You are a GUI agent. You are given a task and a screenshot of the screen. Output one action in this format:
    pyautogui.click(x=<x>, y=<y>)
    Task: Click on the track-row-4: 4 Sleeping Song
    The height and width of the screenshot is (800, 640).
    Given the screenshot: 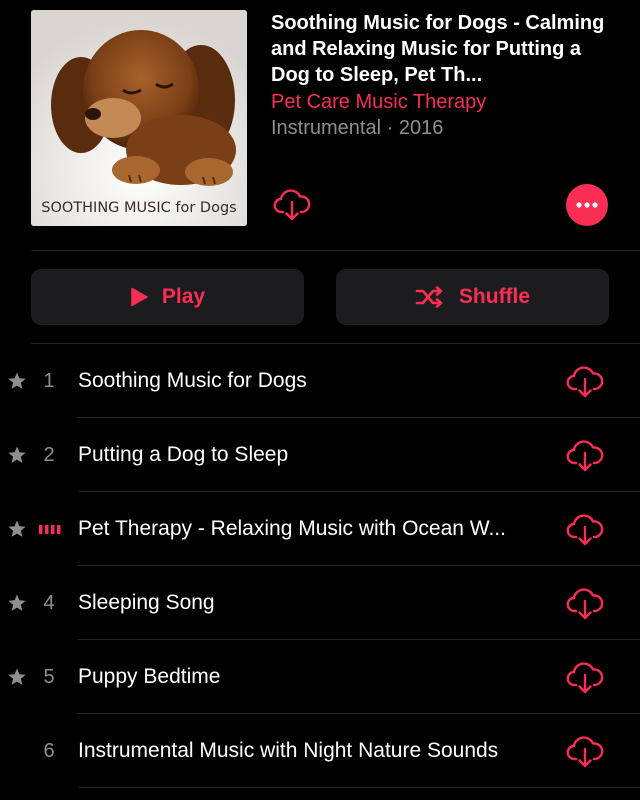 What is the action you would take?
    pyautogui.click(x=320, y=603)
    